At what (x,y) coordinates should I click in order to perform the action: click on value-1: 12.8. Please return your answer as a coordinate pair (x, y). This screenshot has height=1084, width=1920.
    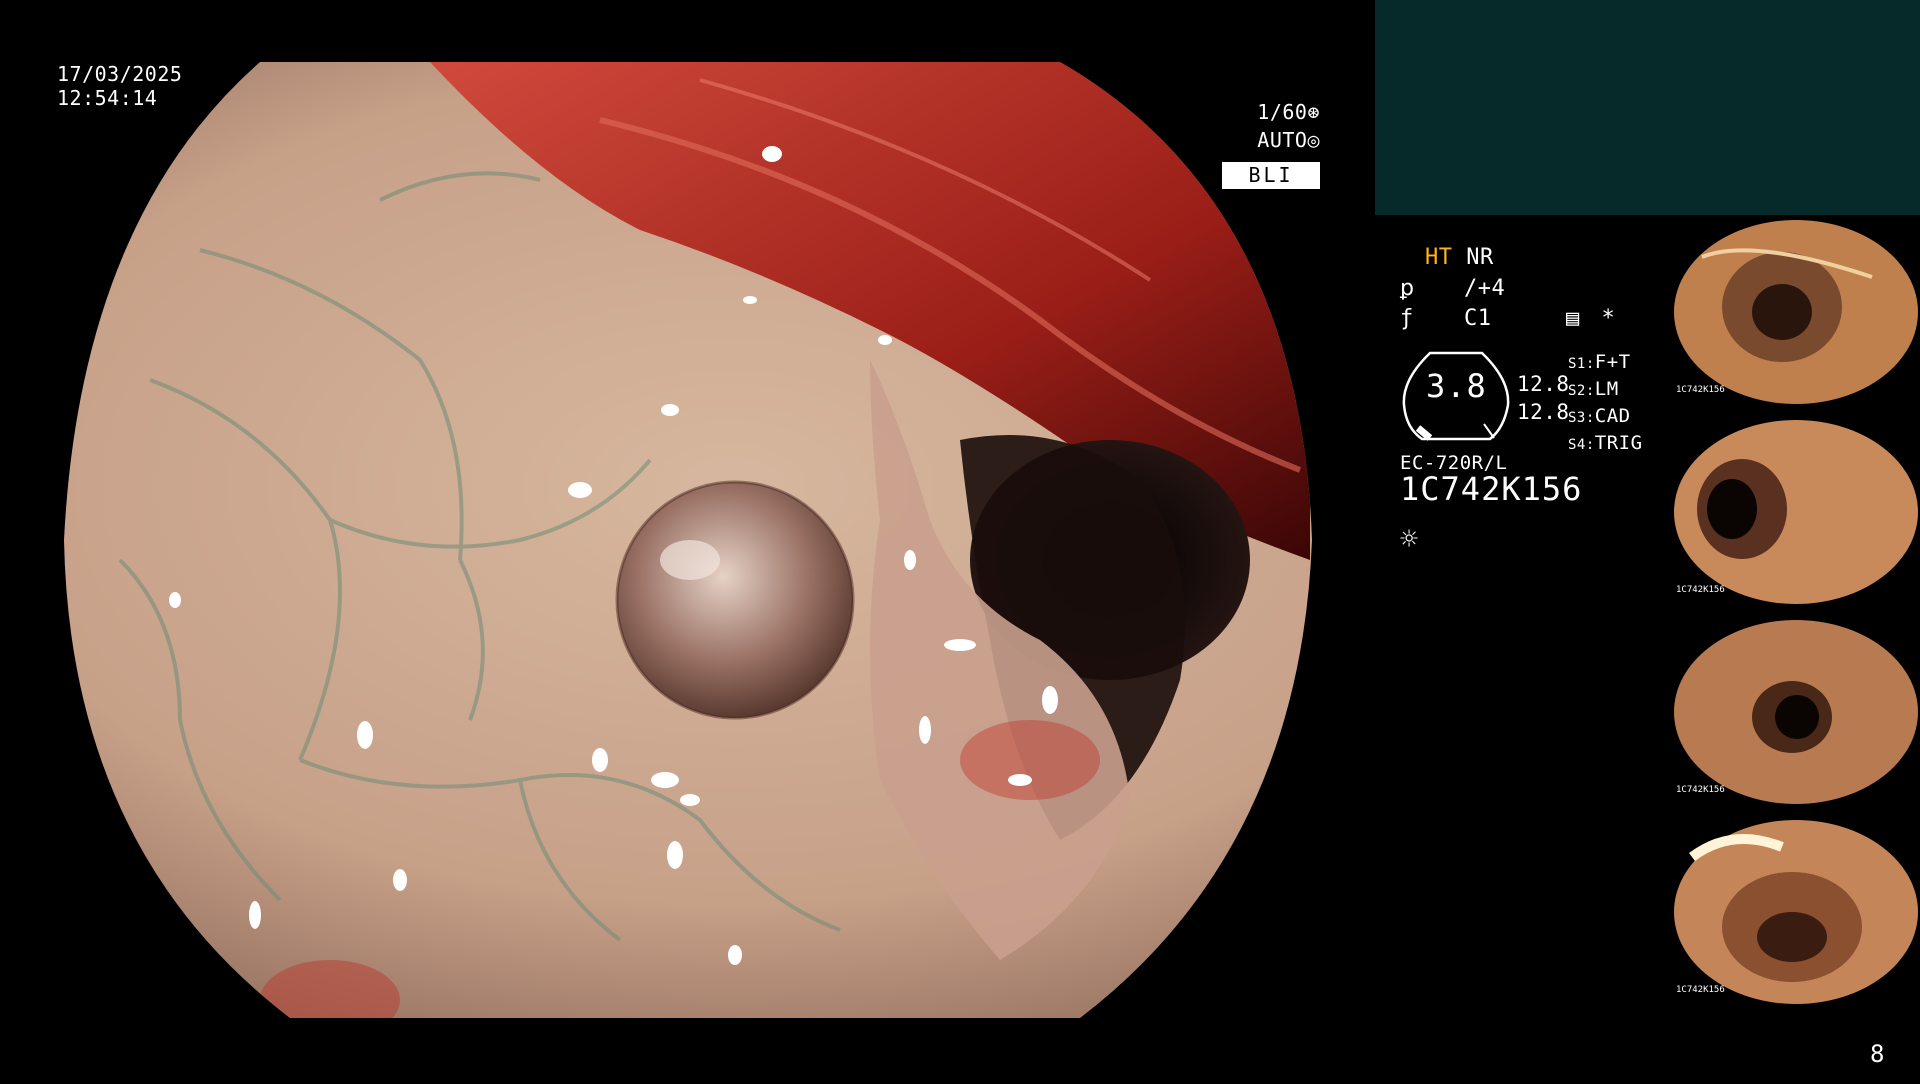
    Looking at the image, I should click on (1543, 384).